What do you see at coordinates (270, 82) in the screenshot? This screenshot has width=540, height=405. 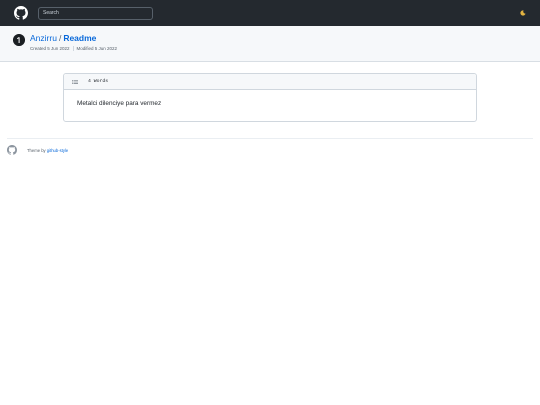 I see `file-header: 4 Words` at bounding box center [270, 82].